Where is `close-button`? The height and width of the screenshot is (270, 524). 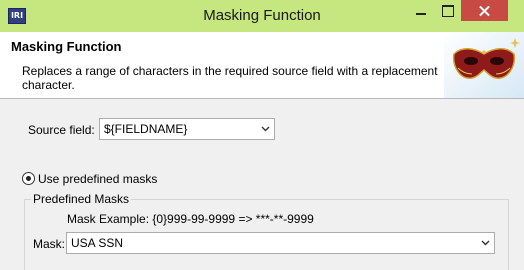 close-button is located at coordinates (484, 10).